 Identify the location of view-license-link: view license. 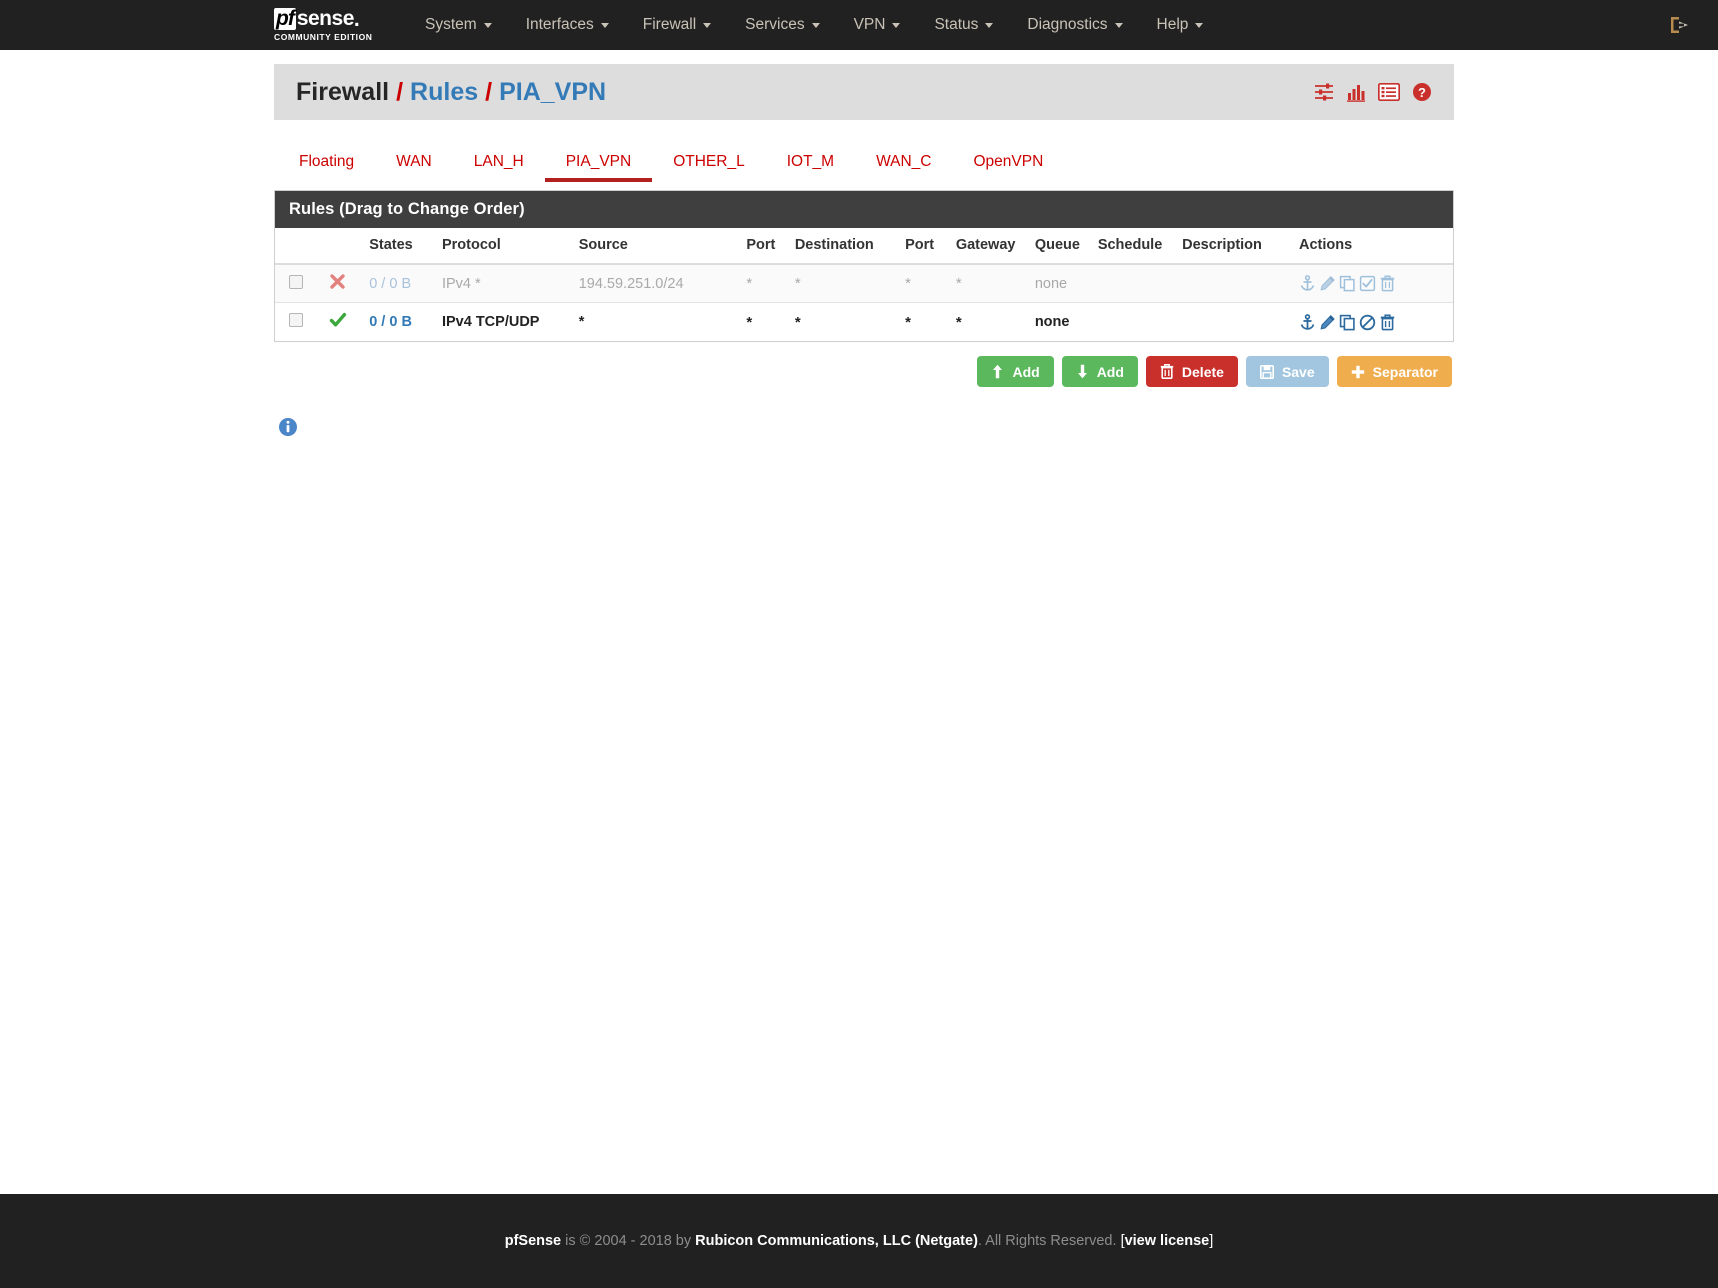
(1167, 1241).